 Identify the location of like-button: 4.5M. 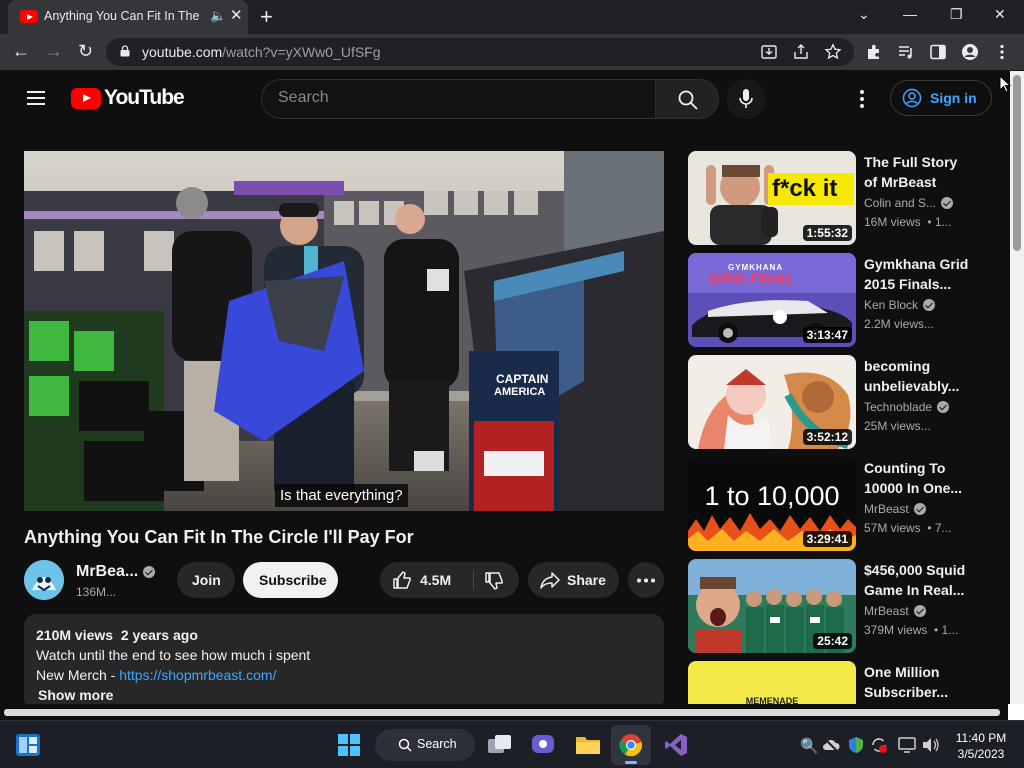
(426, 580).